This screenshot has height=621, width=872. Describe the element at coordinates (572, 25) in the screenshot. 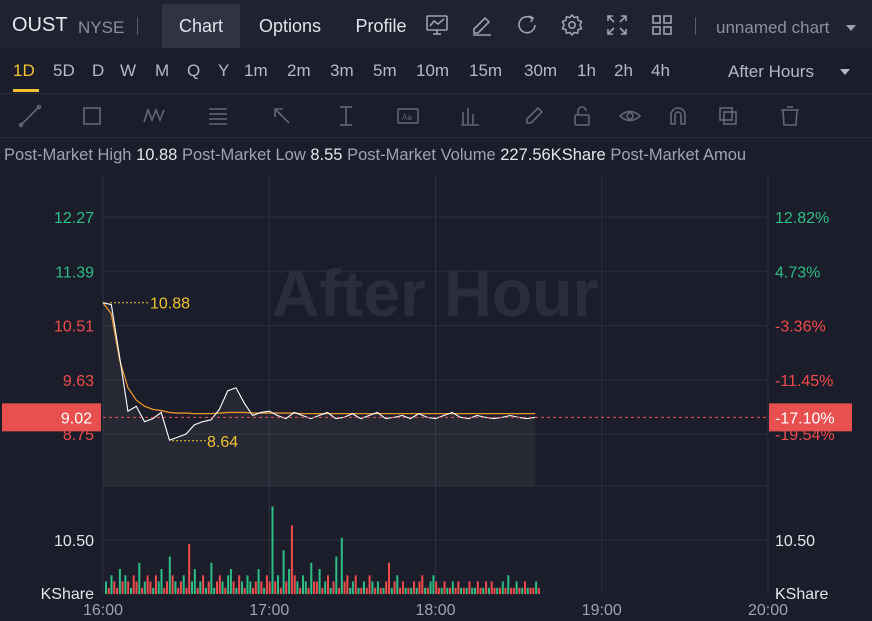

I see `settings-gear-icon` at that location.